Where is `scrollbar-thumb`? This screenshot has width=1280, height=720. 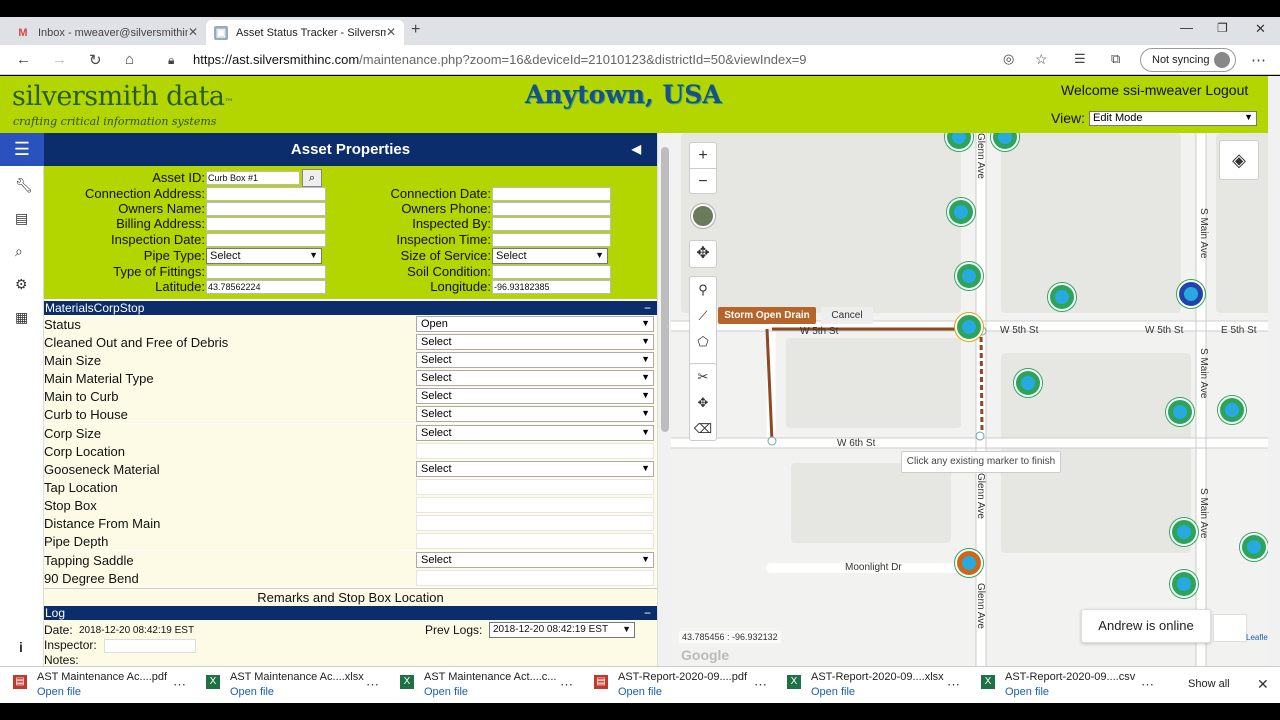
scrollbar-thumb is located at coordinates (665, 289).